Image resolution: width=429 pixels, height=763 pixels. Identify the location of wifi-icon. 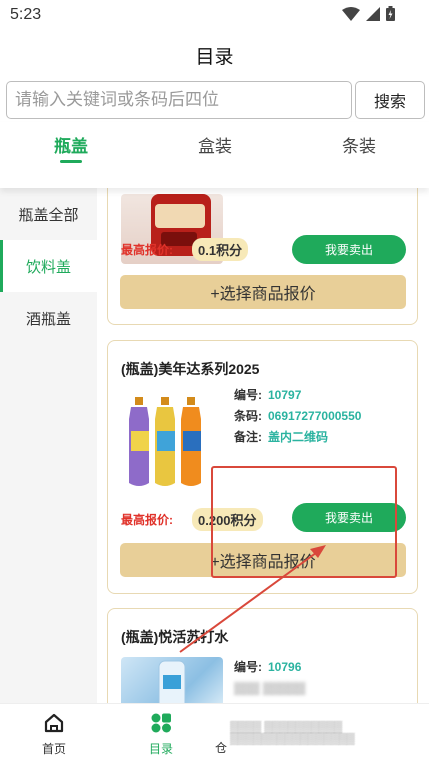
(351, 13).